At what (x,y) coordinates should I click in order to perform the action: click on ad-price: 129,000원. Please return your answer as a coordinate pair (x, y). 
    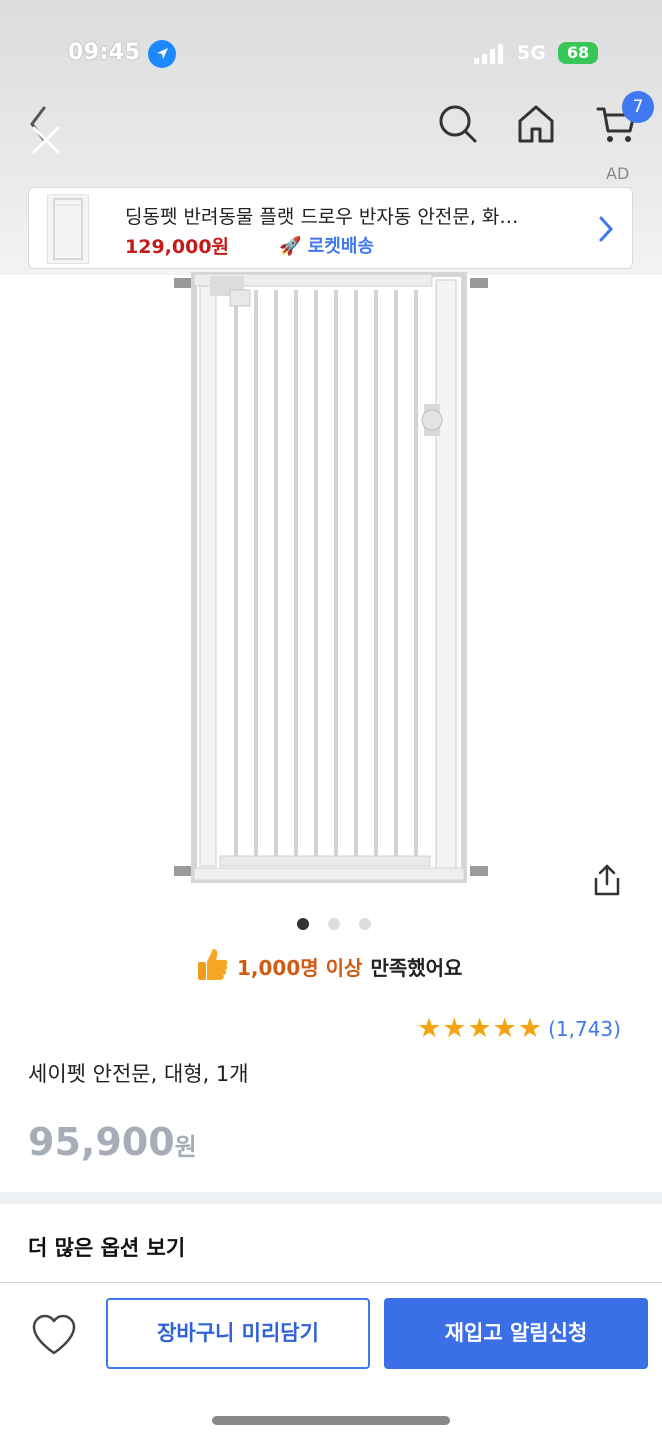
    Looking at the image, I should click on (177, 247).